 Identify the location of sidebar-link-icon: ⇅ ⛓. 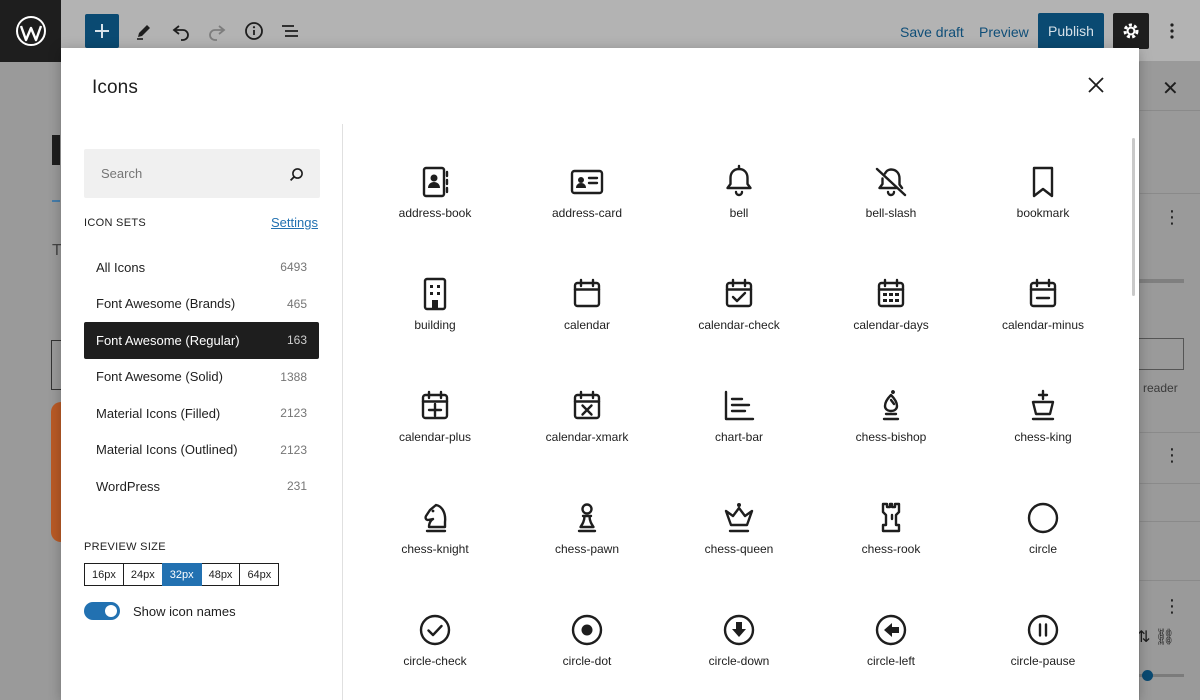
(1156, 637).